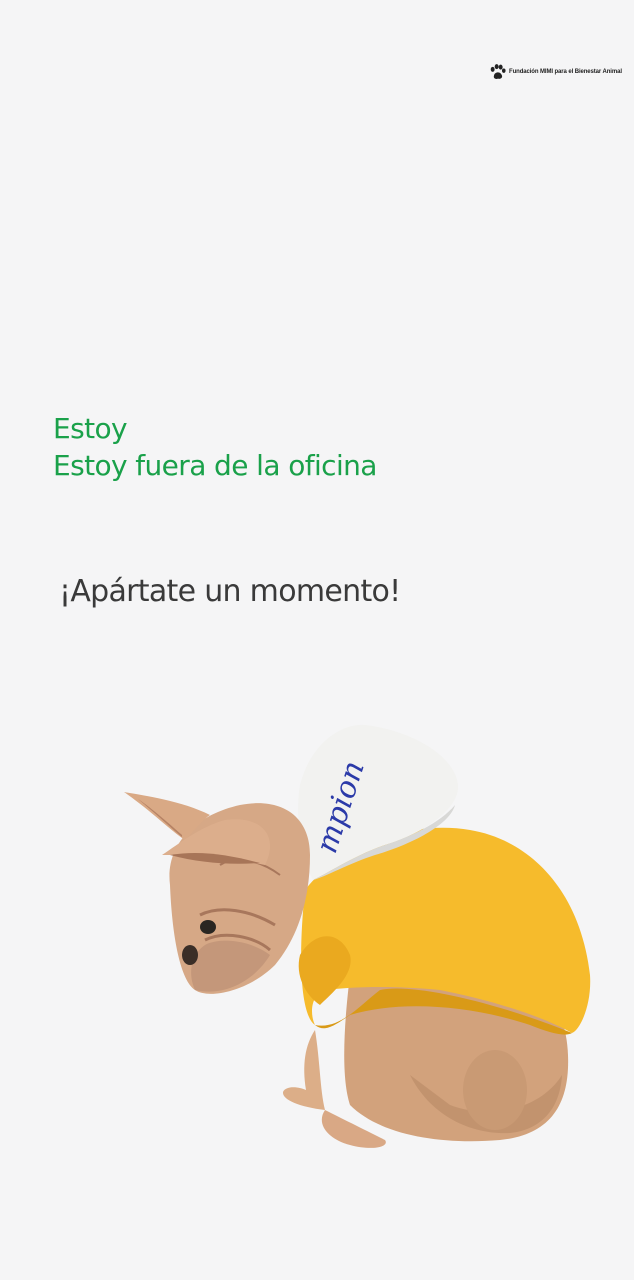 Image resolution: width=634 pixels, height=1280 pixels. I want to click on headline-line-2: Estoy fuera de la oficina, so click(215, 465).